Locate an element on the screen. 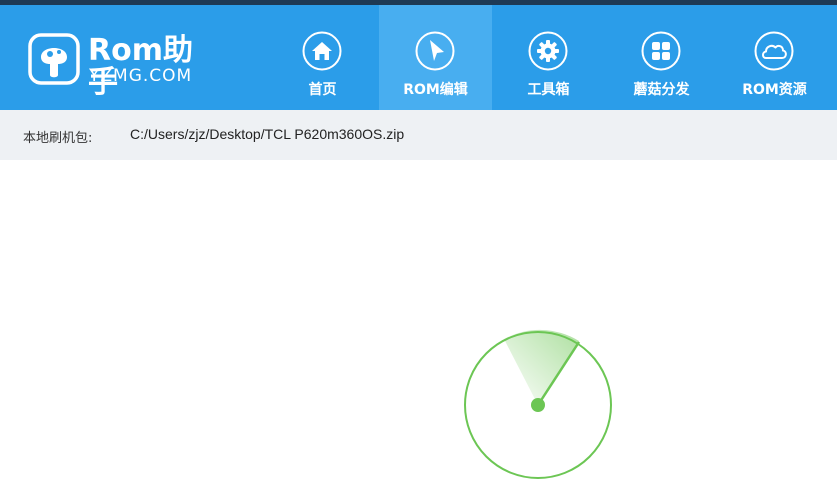 The width and height of the screenshot is (837, 486). tab-rom-resources-label: ROM资源 is located at coordinates (774, 90).